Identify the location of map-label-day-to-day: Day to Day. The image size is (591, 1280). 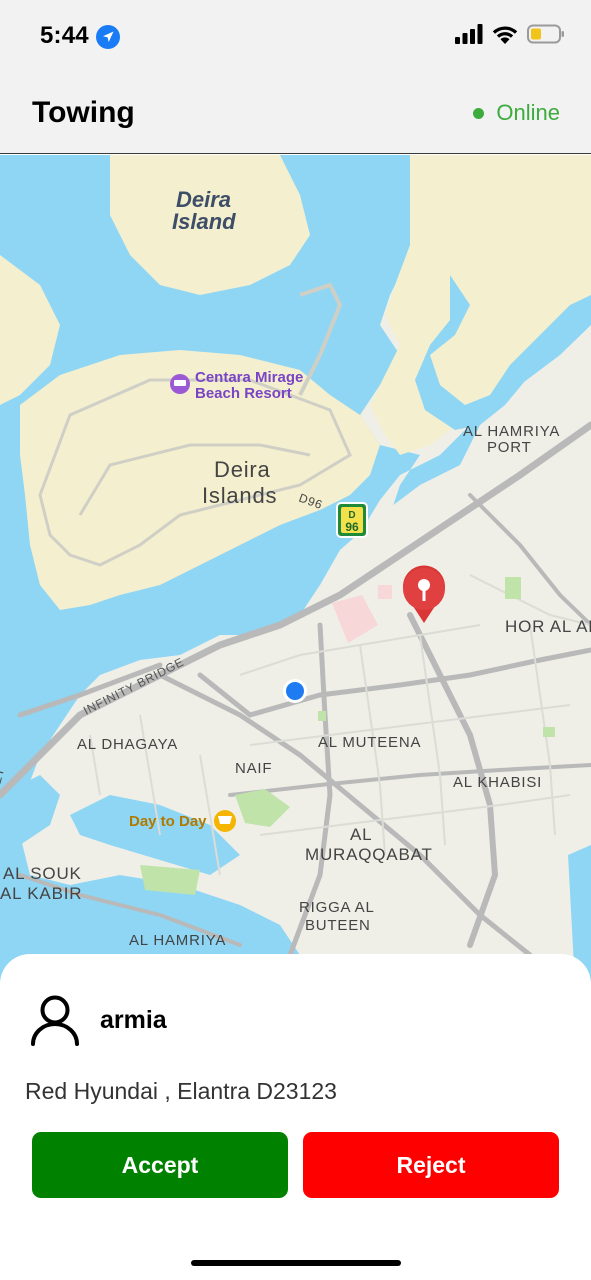
(168, 821).